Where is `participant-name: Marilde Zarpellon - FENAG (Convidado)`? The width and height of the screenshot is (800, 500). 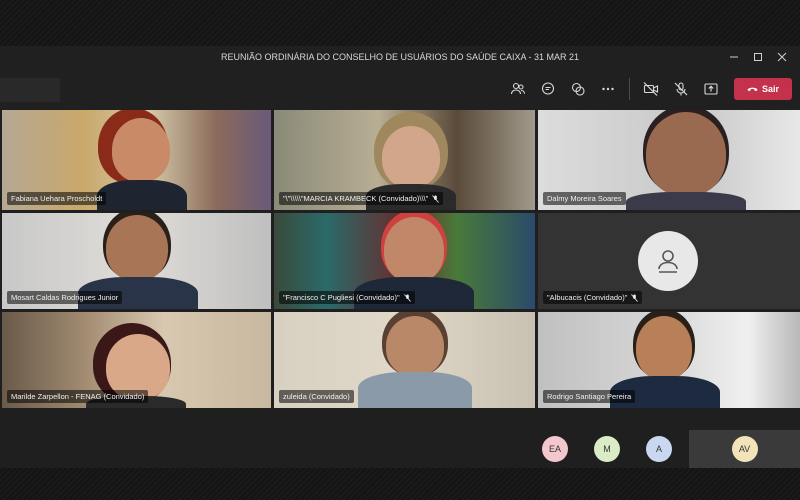
participant-name: Marilde Zarpellon - FENAG (Convidado) is located at coordinates (78, 396).